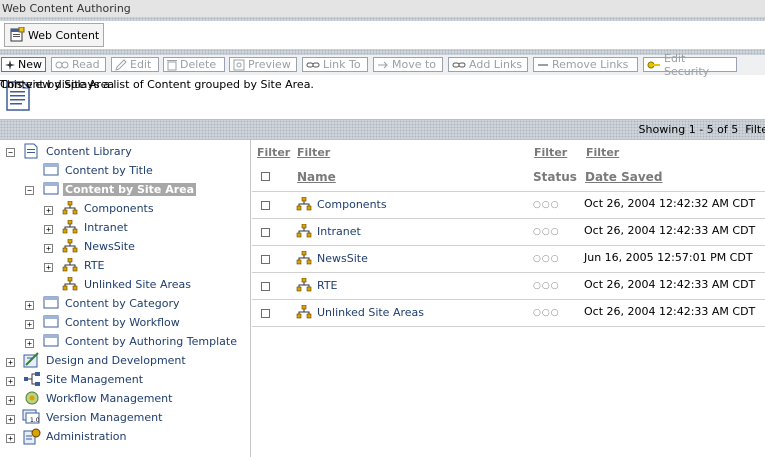  Describe the element at coordinates (86, 436) in the screenshot. I see `tree-item-administration: Administration` at that location.